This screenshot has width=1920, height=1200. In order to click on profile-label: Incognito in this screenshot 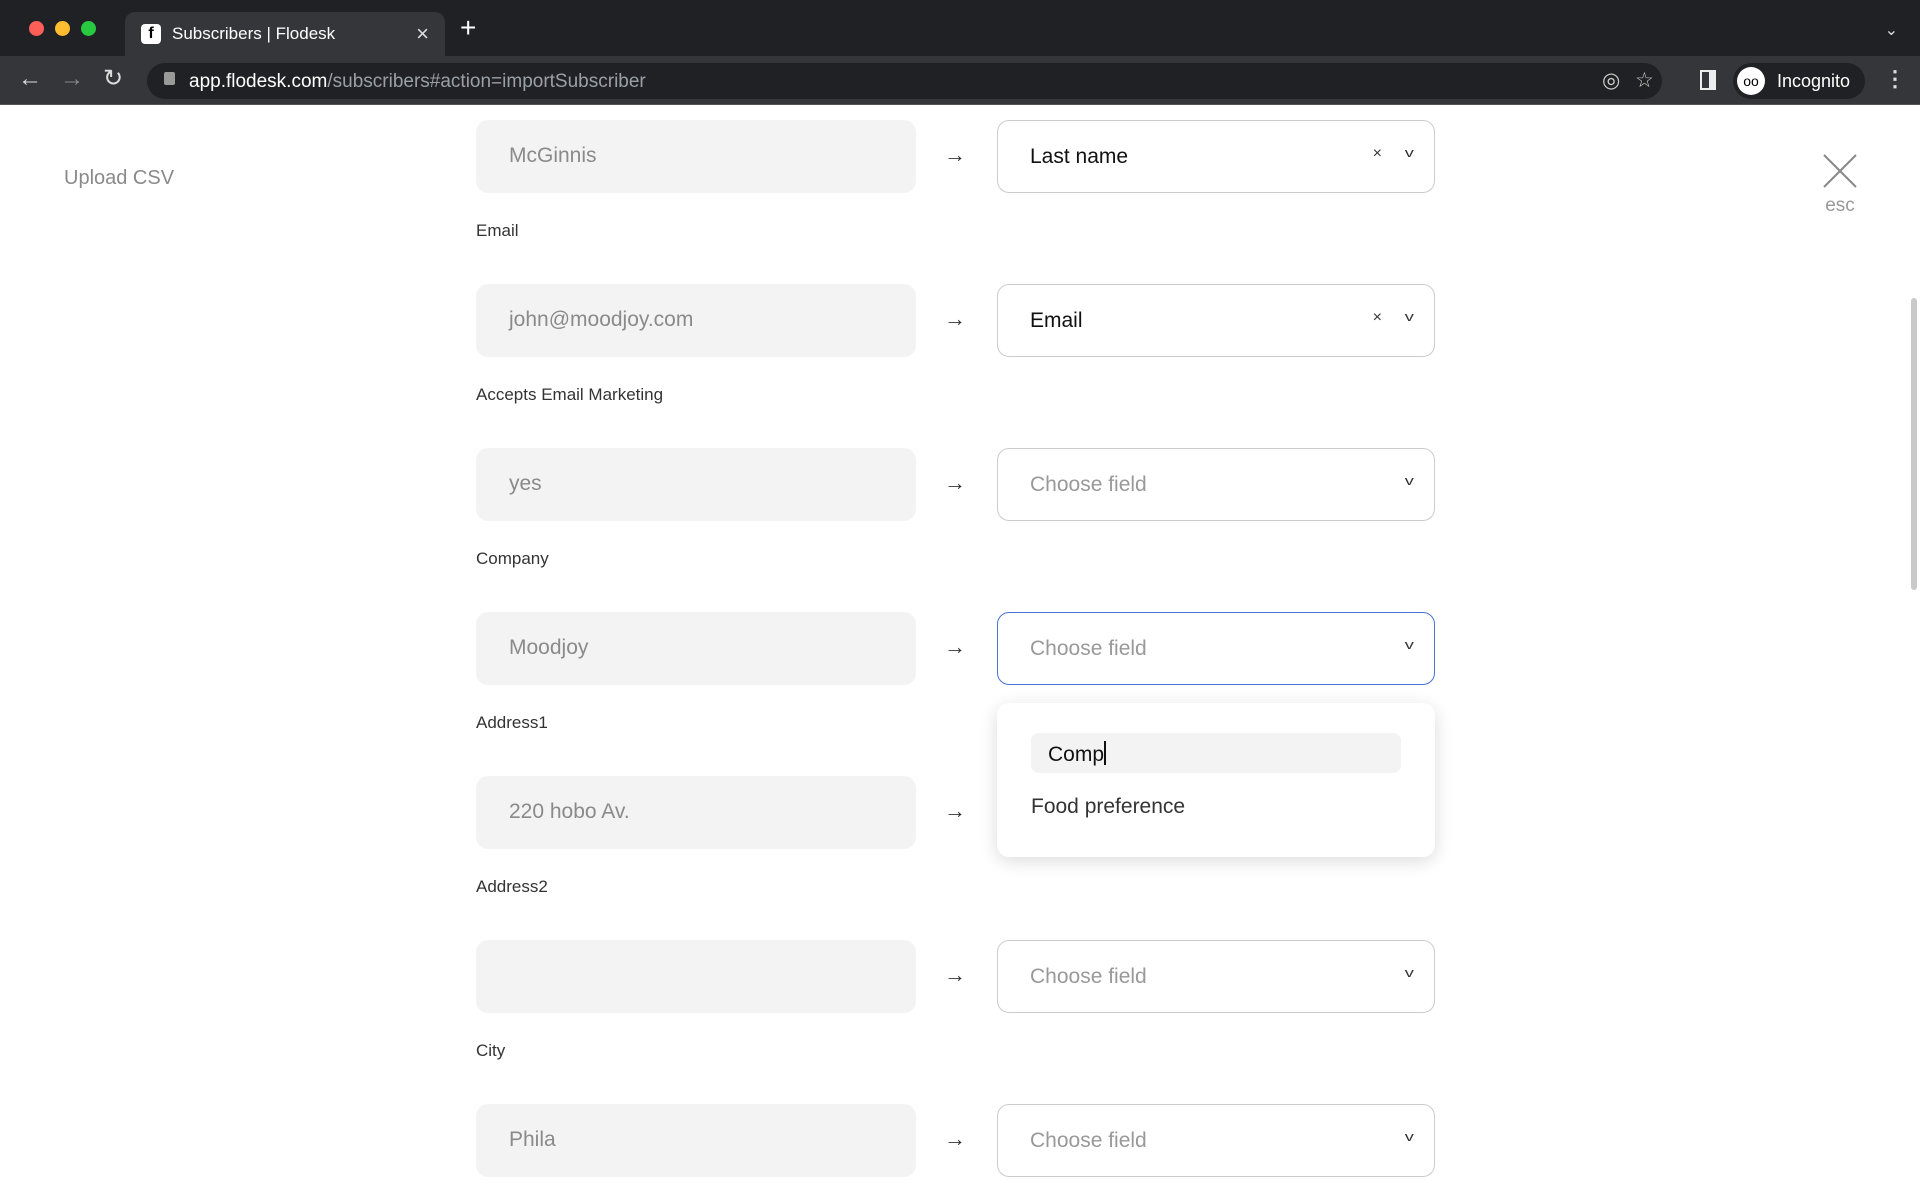, I will do `click(1814, 81)`.